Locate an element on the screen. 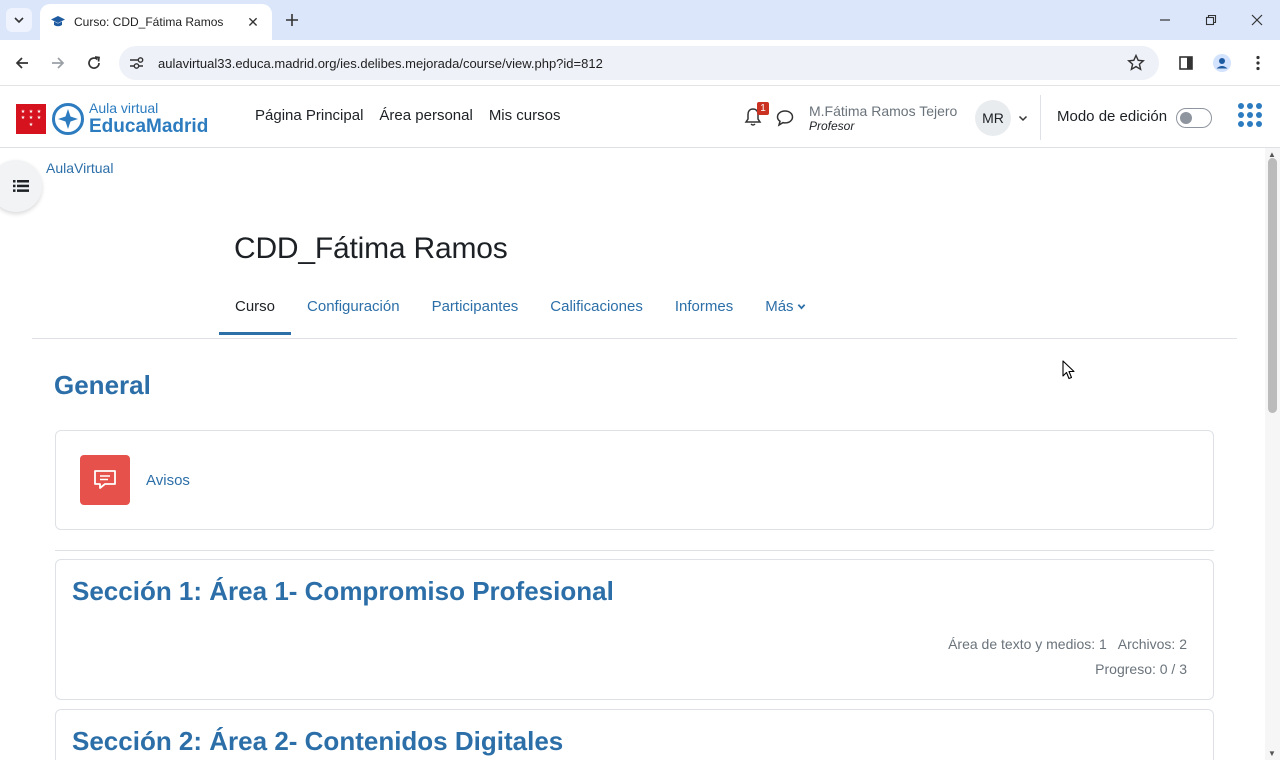 Image resolution: width=1280 pixels, height=760 pixels. mouse-cursor-icon is located at coordinates (1068, 370).